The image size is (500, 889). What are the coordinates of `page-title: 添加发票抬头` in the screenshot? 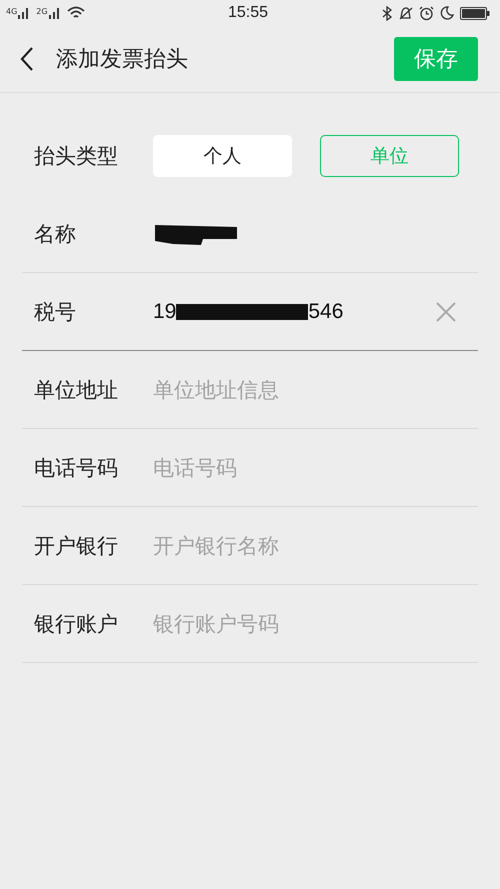 It's located at (122, 60).